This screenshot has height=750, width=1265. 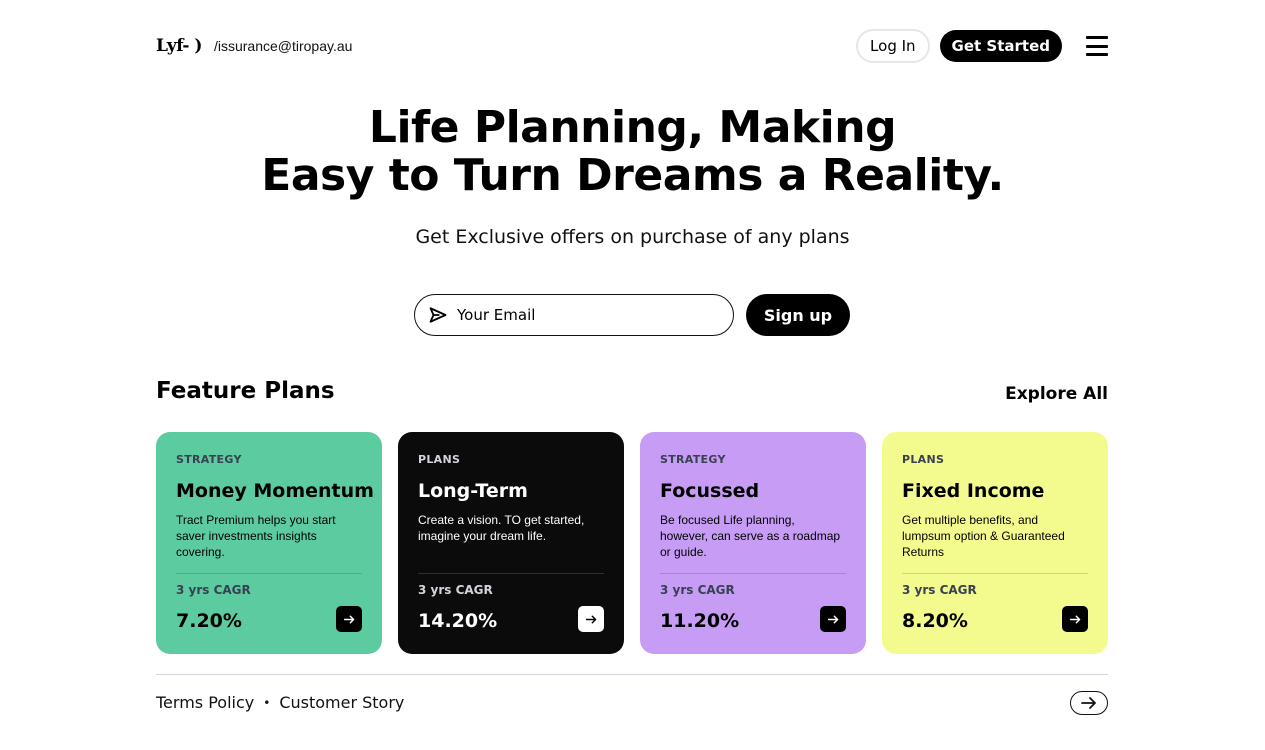 I want to click on plan-title: Money Momentum, so click(x=275, y=491).